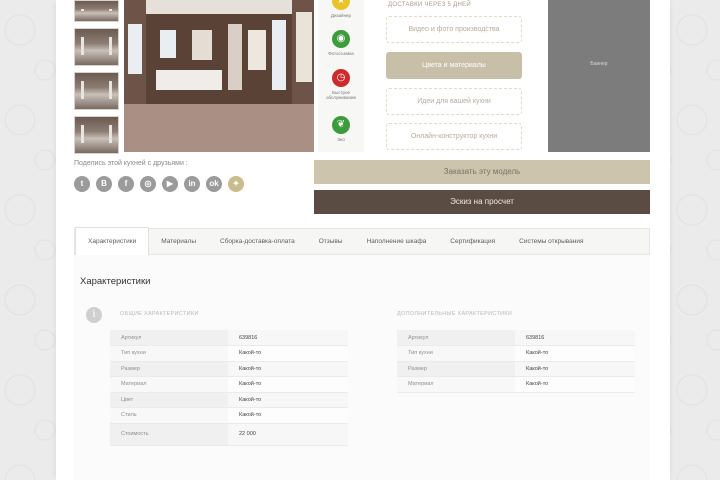 Image resolution: width=720 pixels, height=480 pixels. What do you see at coordinates (599, 76) in the screenshot?
I see `banner-placeholder: Баннер` at bounding box center [599, 76].